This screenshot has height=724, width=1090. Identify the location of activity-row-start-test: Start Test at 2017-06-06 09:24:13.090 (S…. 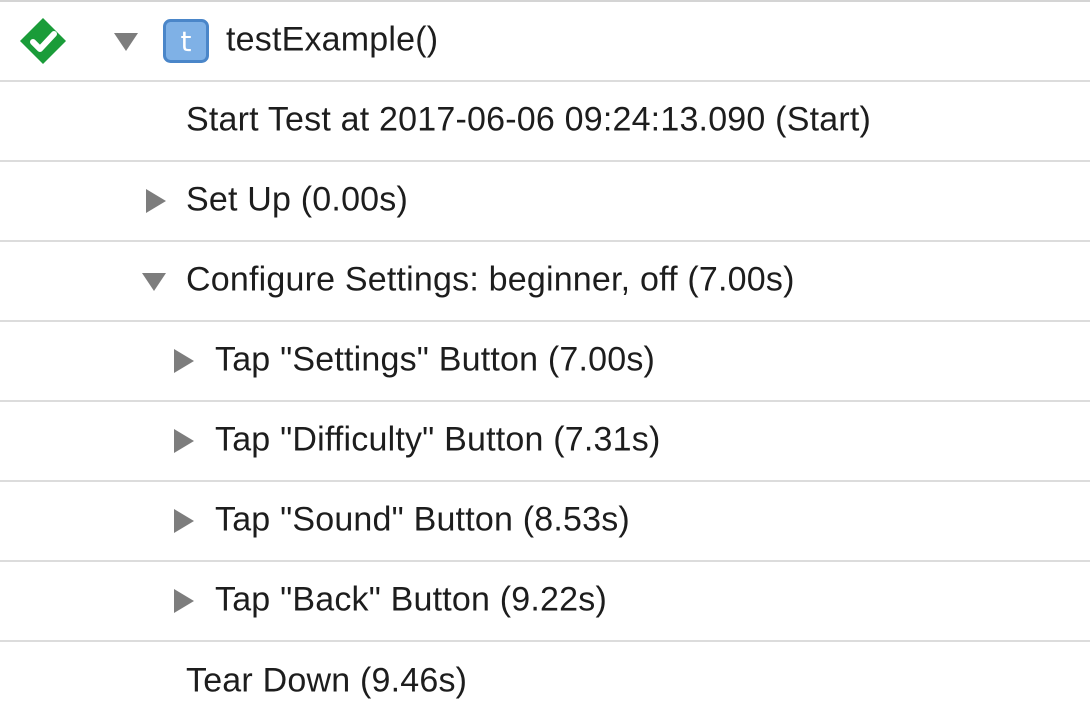
(545, 122).